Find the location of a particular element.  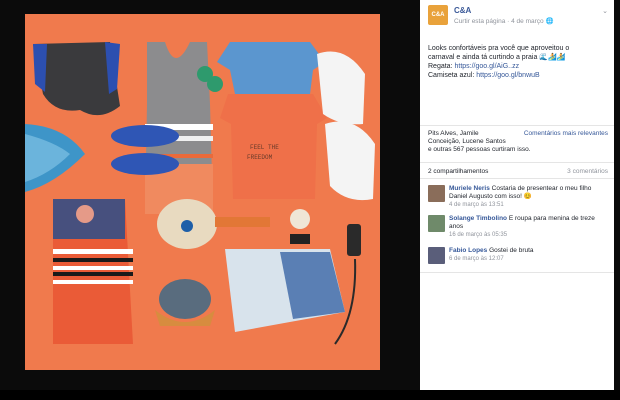

commenter-name: Solange Timbolino is located at coordinates (478, 218).